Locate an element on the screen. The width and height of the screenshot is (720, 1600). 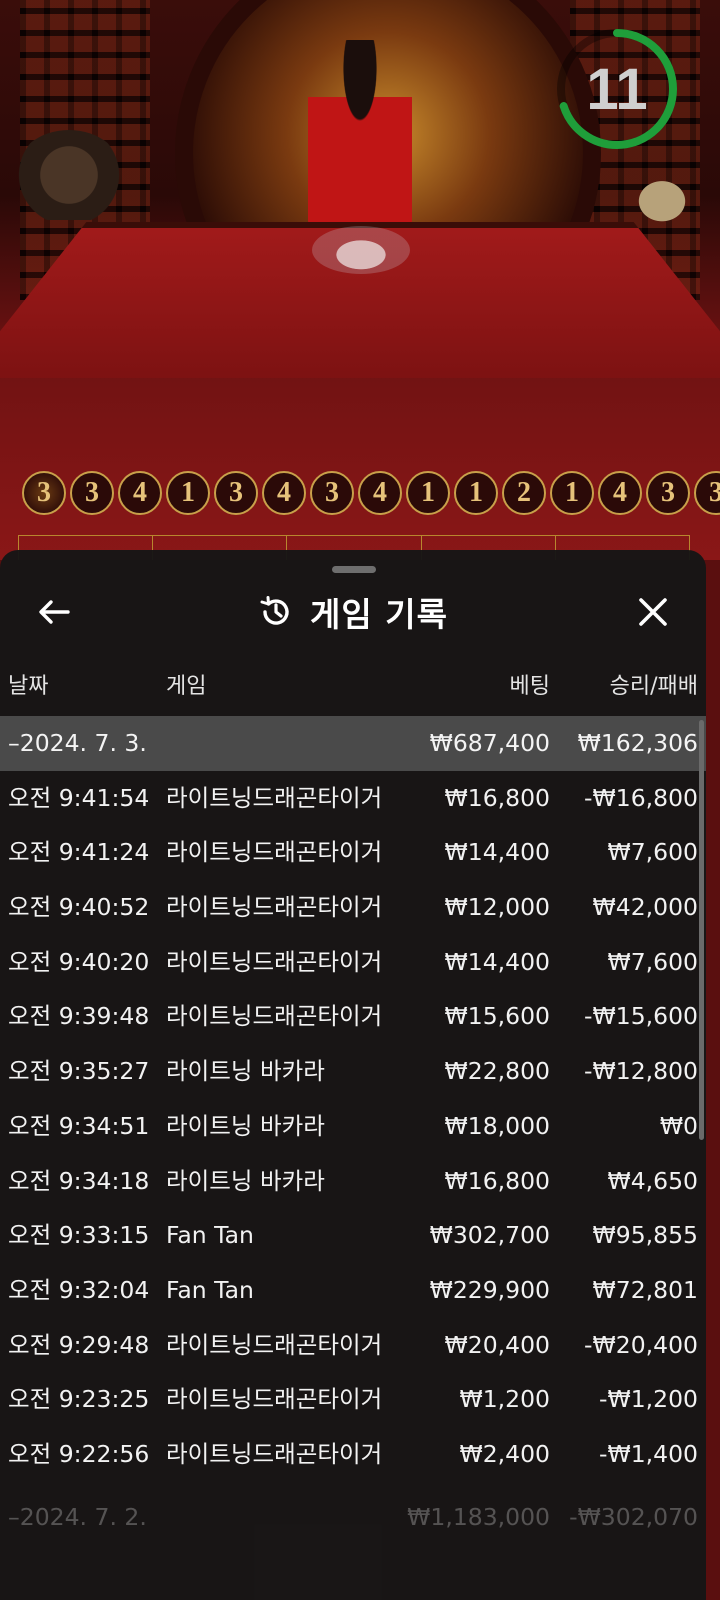
sheet-title: 게임 기록 is located at coordinates (379, 614).